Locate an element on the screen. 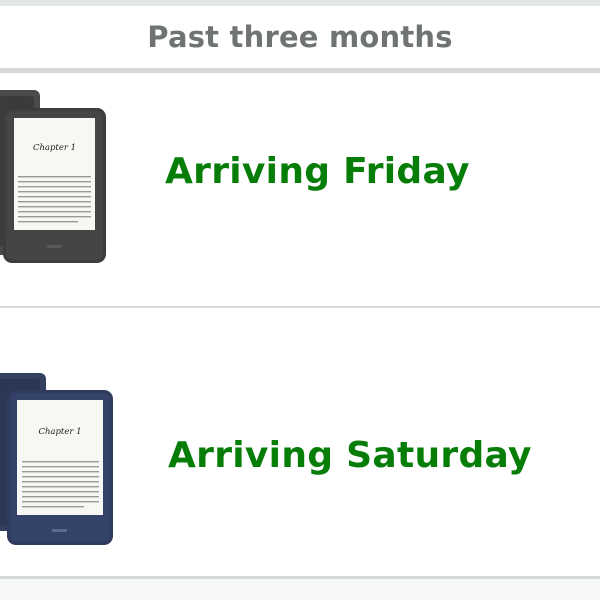 This screenshot has width=600, height=600. delivery-status: Arriving Saturday is located at coordinates (350, 455).